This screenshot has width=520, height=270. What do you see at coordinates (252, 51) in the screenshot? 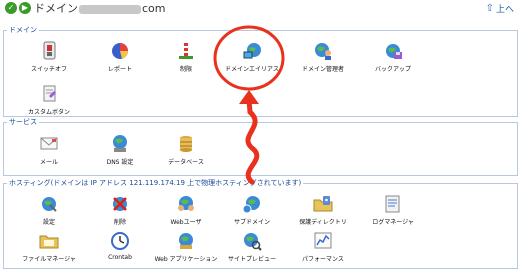
I see `domain-alias-icon` at bounding box center [252, 51].